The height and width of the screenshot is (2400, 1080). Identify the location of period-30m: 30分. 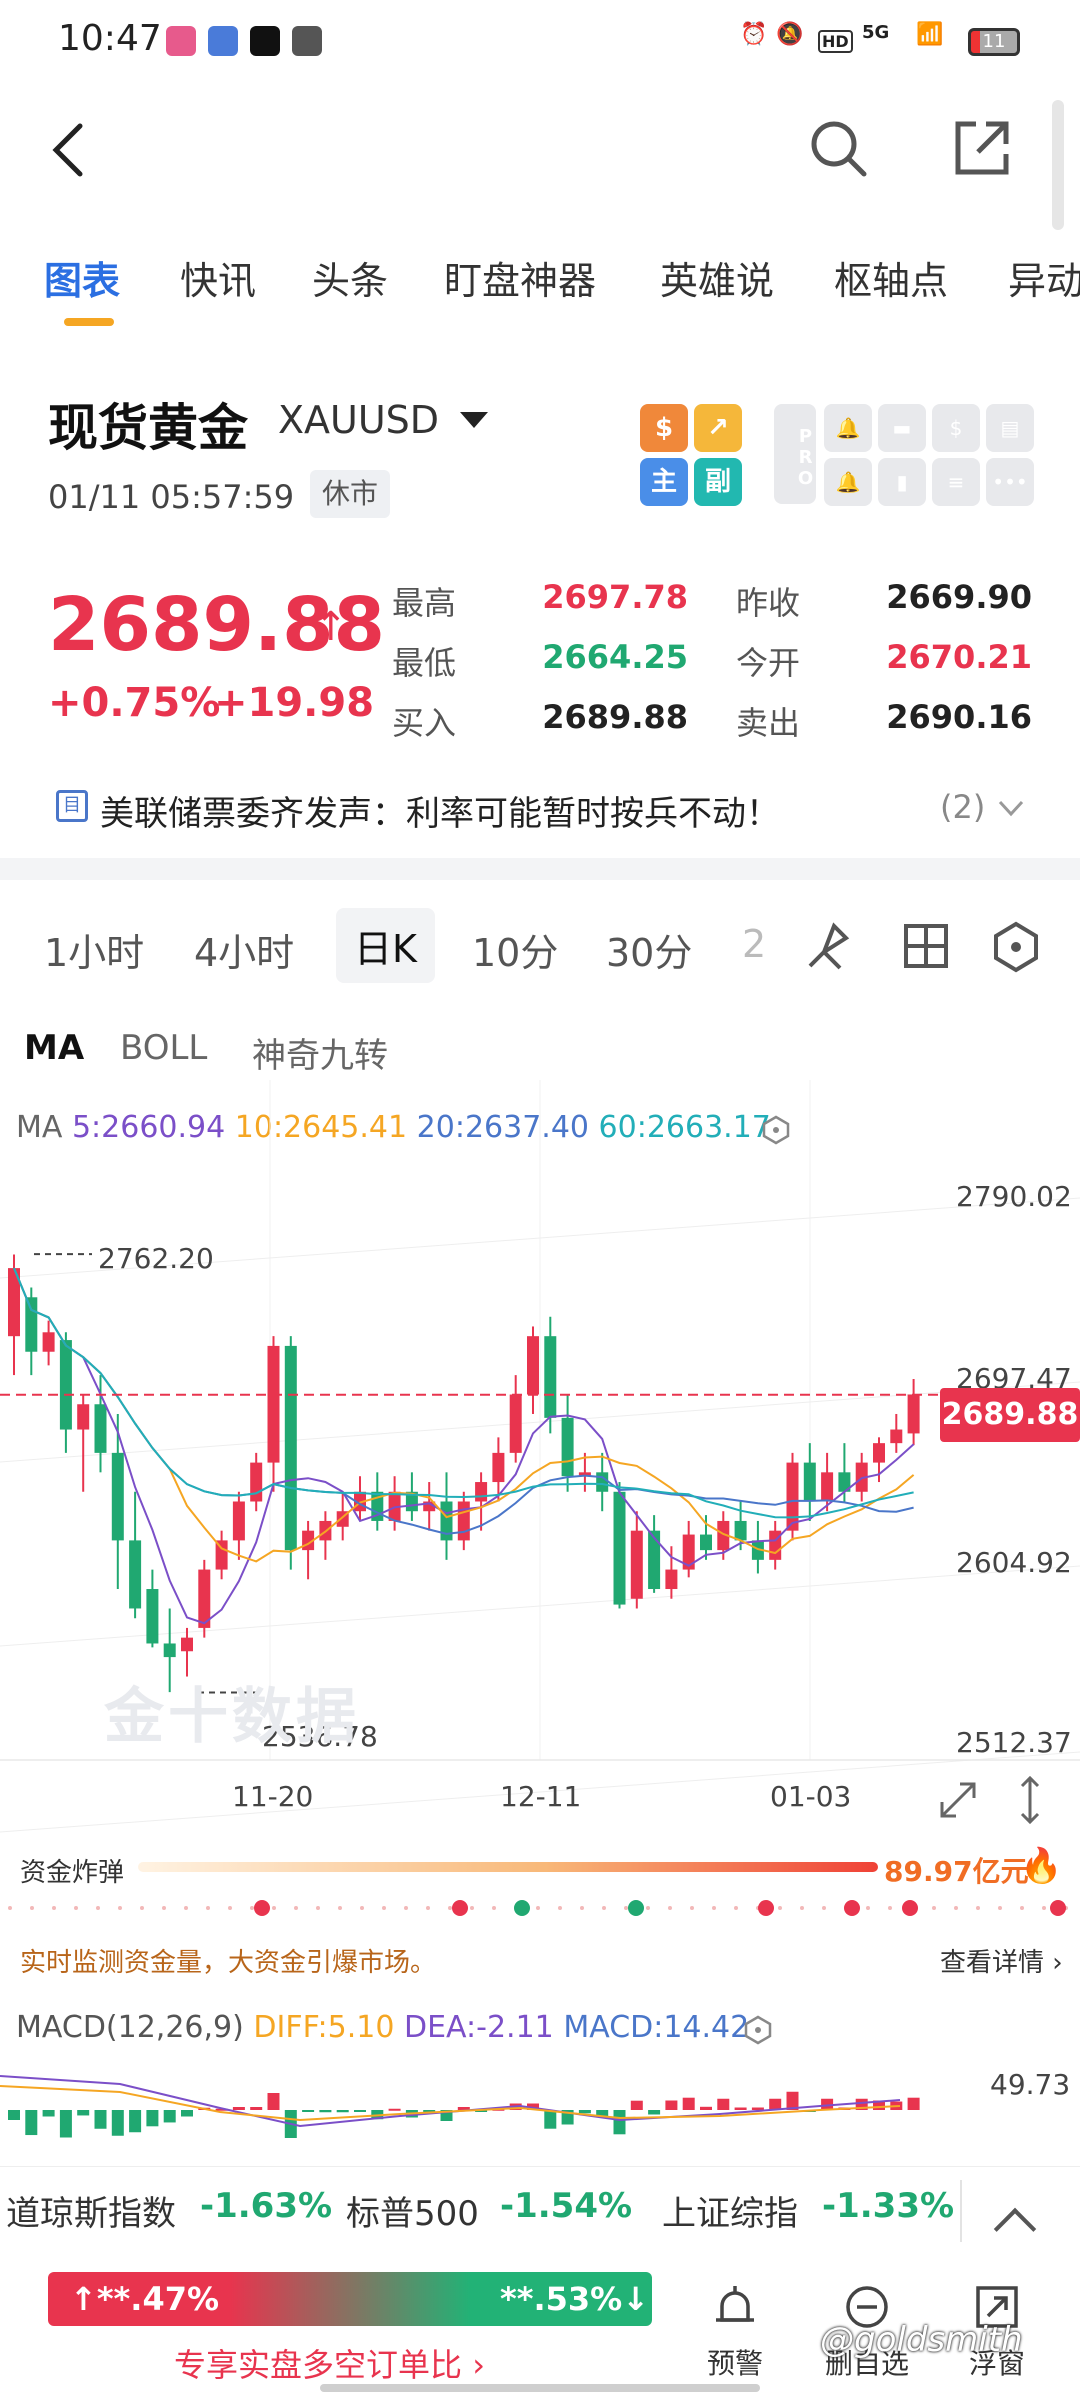
(649, 949).